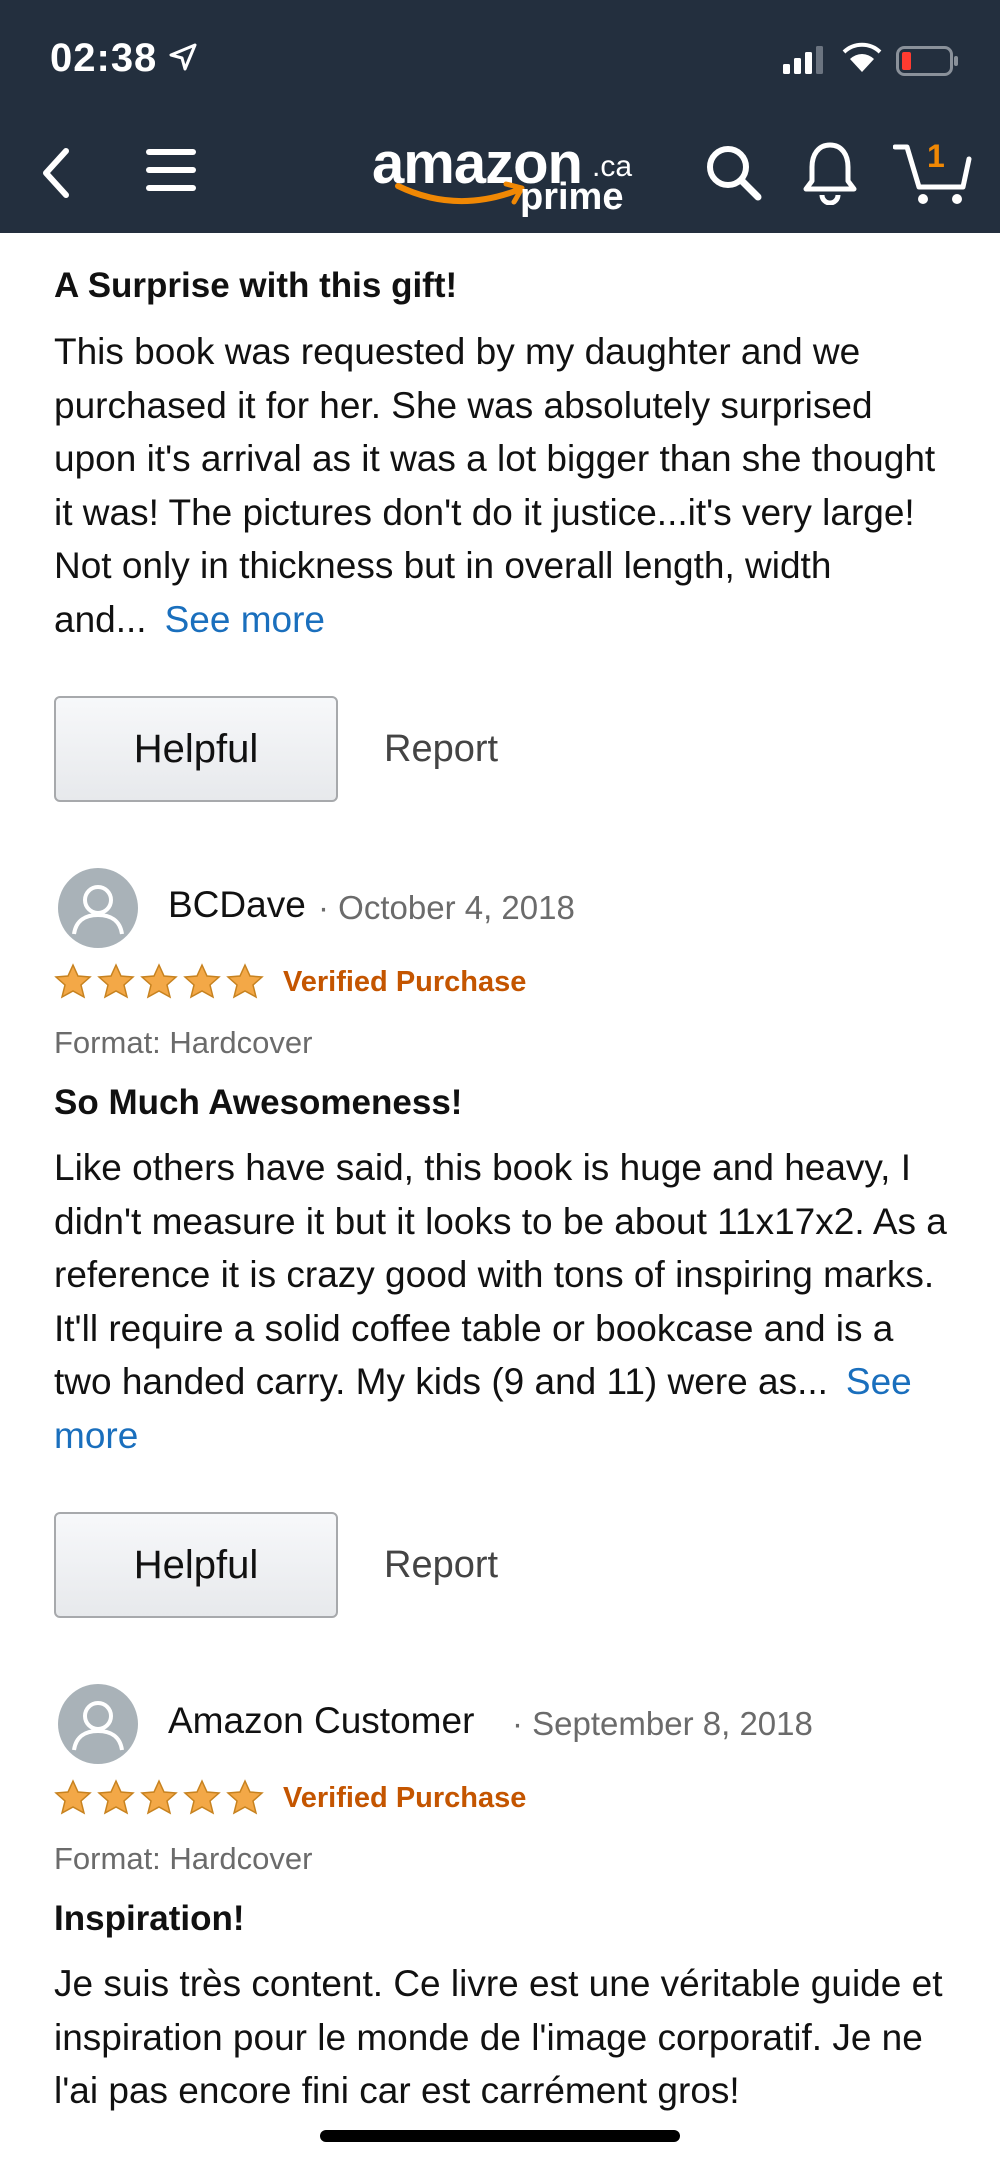  Describe the element at coordinates (662, 1723) in the screenshot. I see `review-date: · September 8, 2018` at that location.